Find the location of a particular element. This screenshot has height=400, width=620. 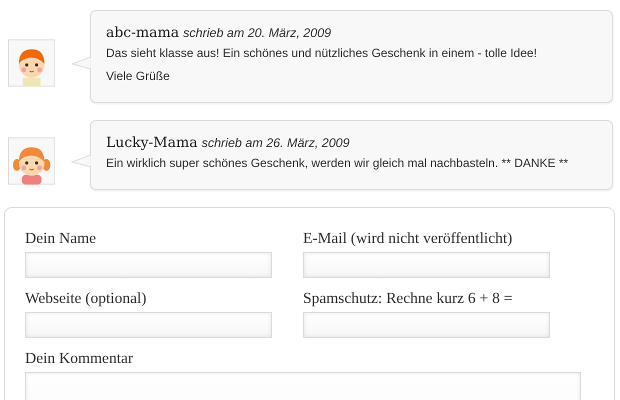

comment-text: Das sieht klasse aus! Ein schönes und nützliches Geschenk in einem - tolle Idee! is located at coordinates (322, 53).